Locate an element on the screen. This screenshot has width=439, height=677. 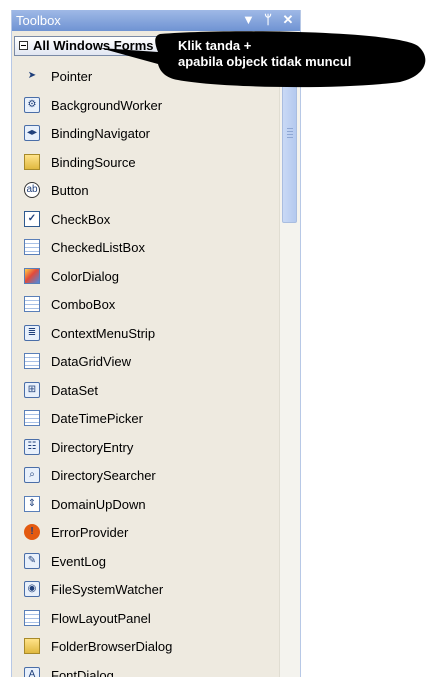
toolbox-item-label: FontDialog is located at coordinates (82, 672).